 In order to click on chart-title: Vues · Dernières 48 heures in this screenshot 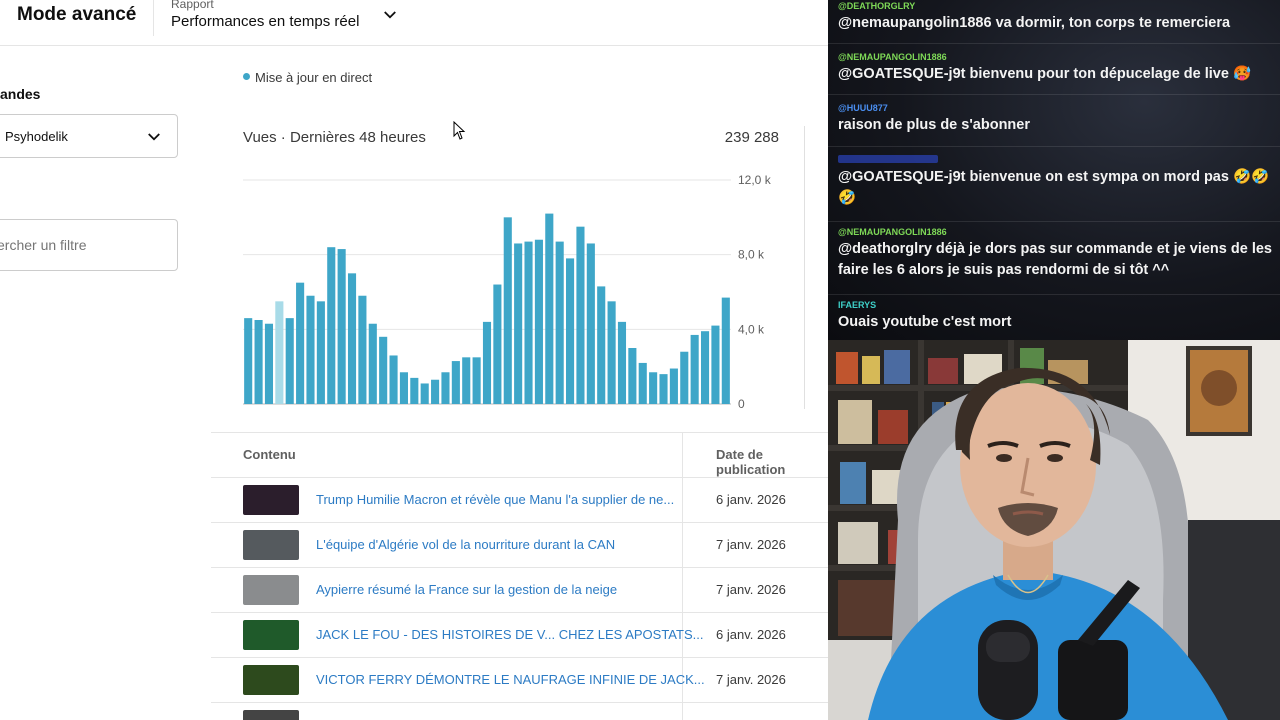, I will do `click(334, 137)`.